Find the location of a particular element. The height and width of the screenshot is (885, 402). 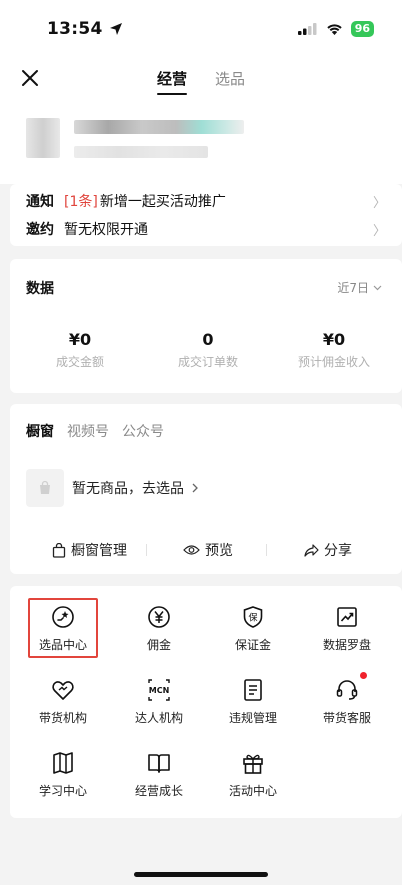

shopping-bag-placeholder-icon is located at coordinates (45, 488).